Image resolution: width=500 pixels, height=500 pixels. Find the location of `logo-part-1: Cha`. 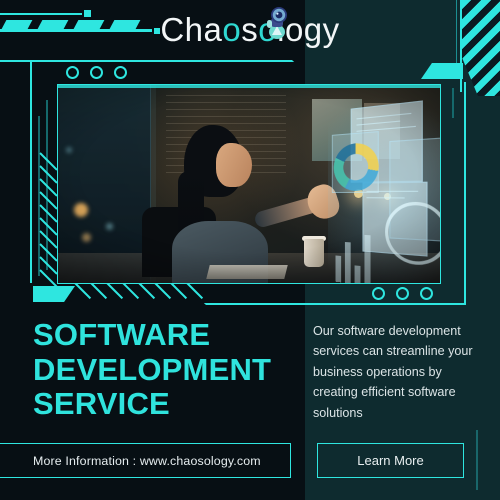

logo-part-1: Cha is located at coordinates (191, 29).